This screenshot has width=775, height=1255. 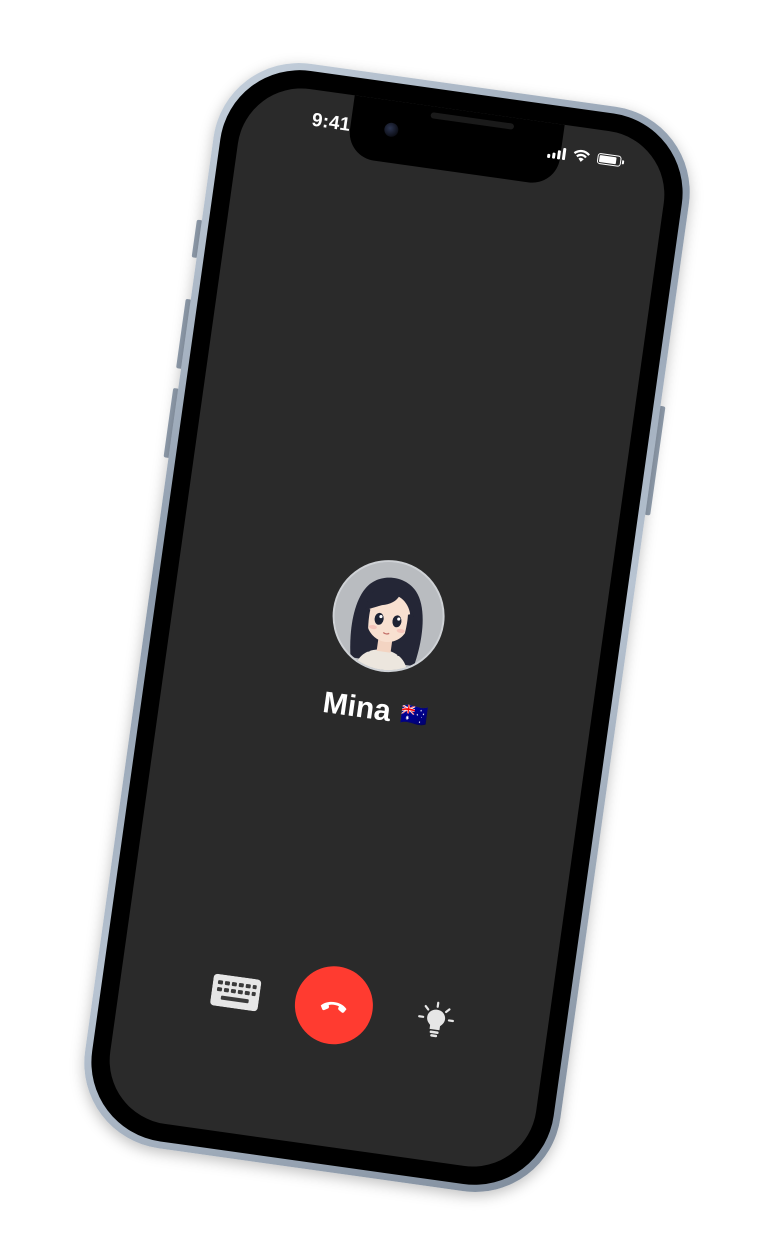 I want to click on battery-level, so click(x=607, y=160).